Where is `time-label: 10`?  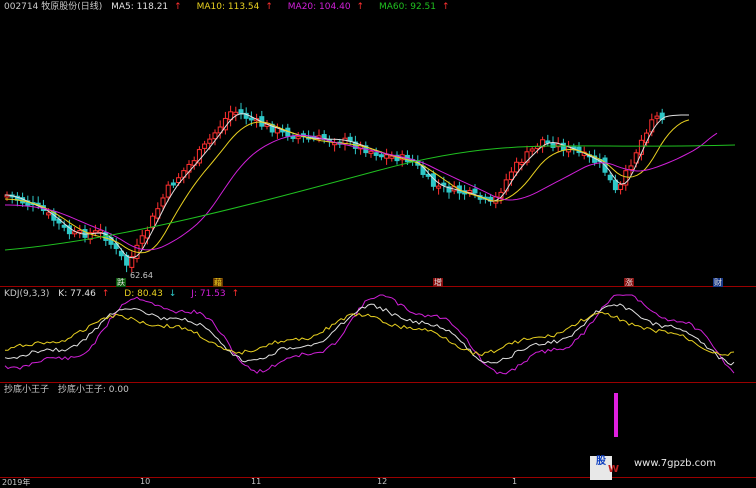 time-label: 10 is located at coordinates (145, 481).